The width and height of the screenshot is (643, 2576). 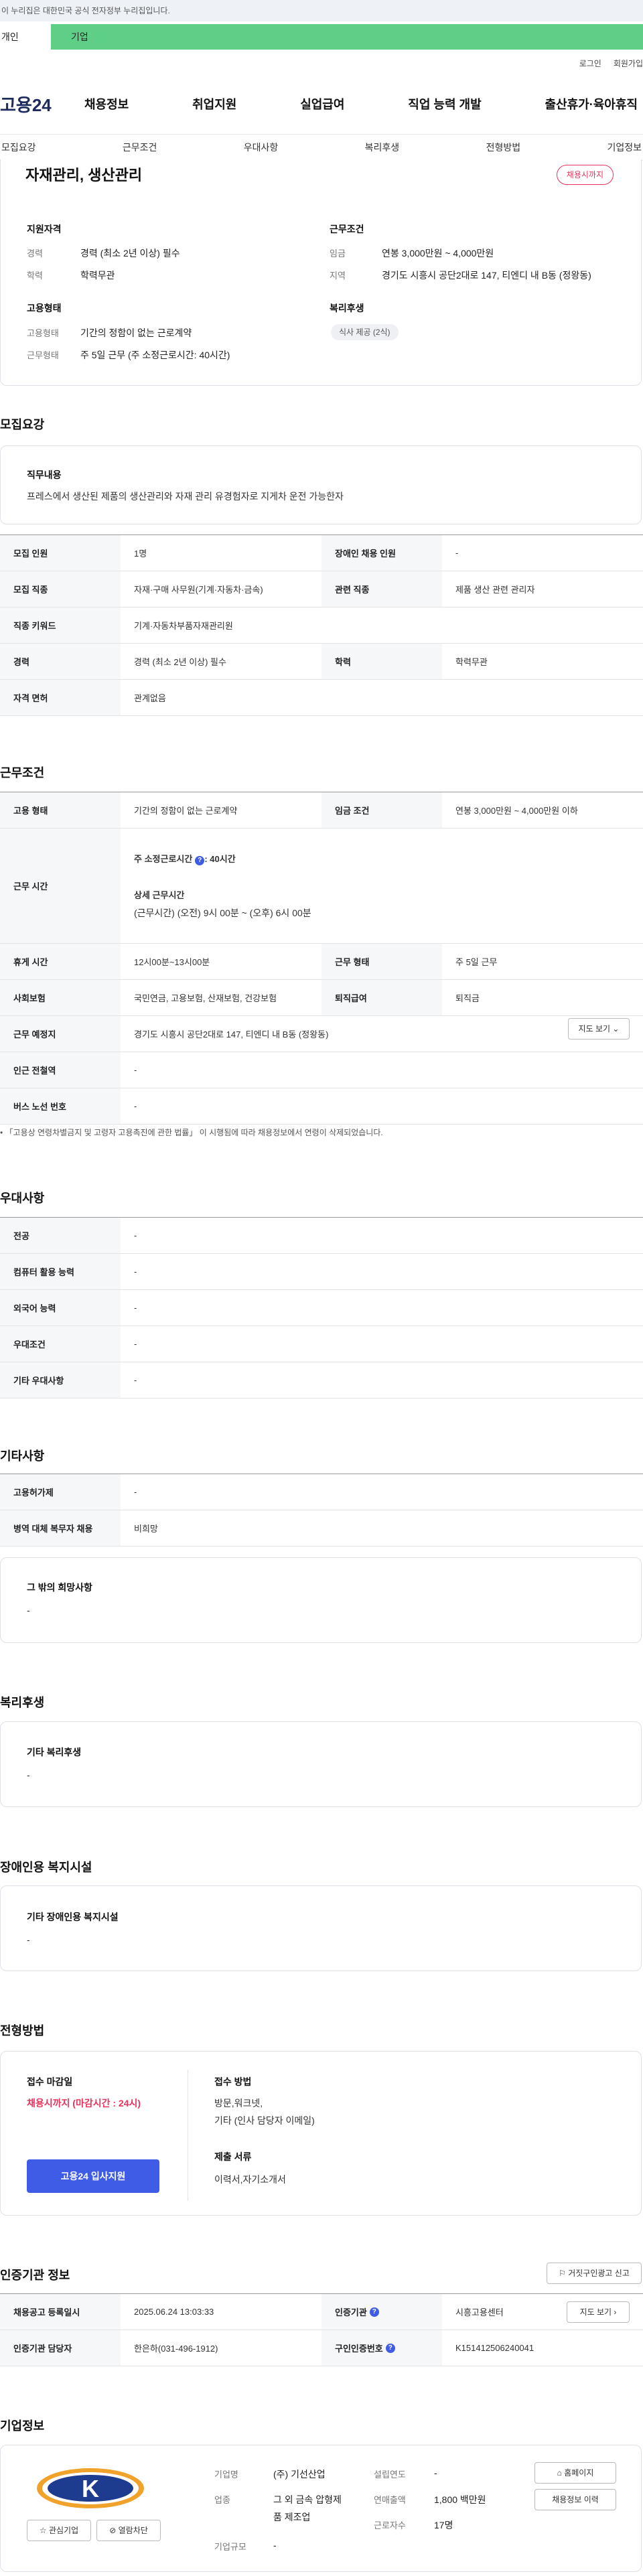 What do you see at coordinates (575, 2473) in the screenshot?
I see `homepage-button: ⌂ 홈페이지` at bounding box center [575, 2473].